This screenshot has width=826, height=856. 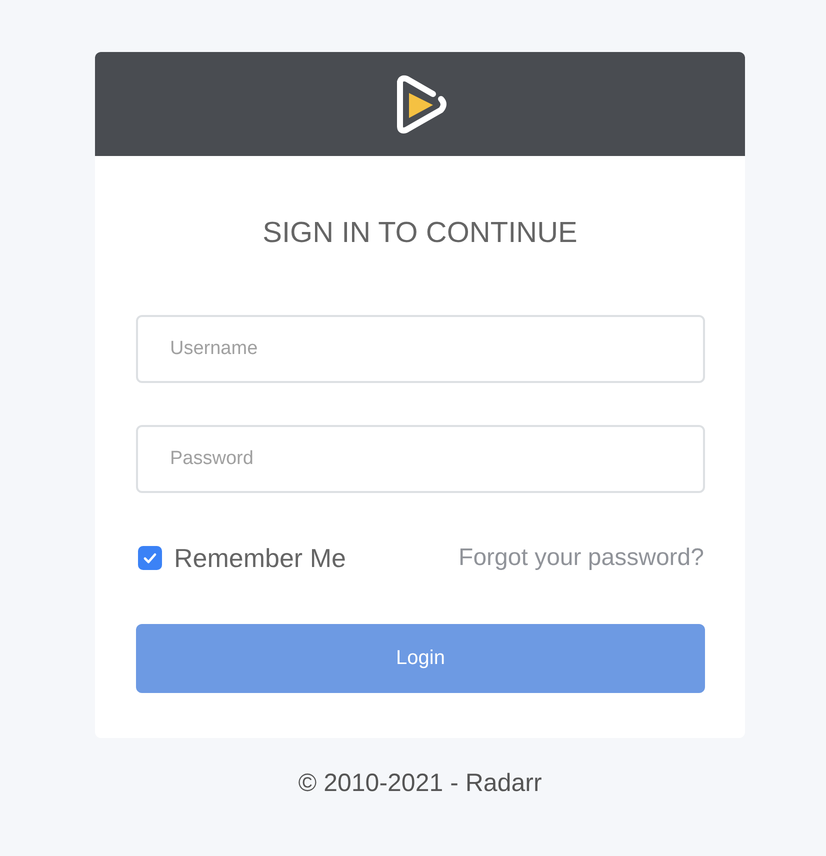 What do you see at coordinates (420, 349) in the screenshot?
I see `username-field: Username` at bounding box center [420, 349].